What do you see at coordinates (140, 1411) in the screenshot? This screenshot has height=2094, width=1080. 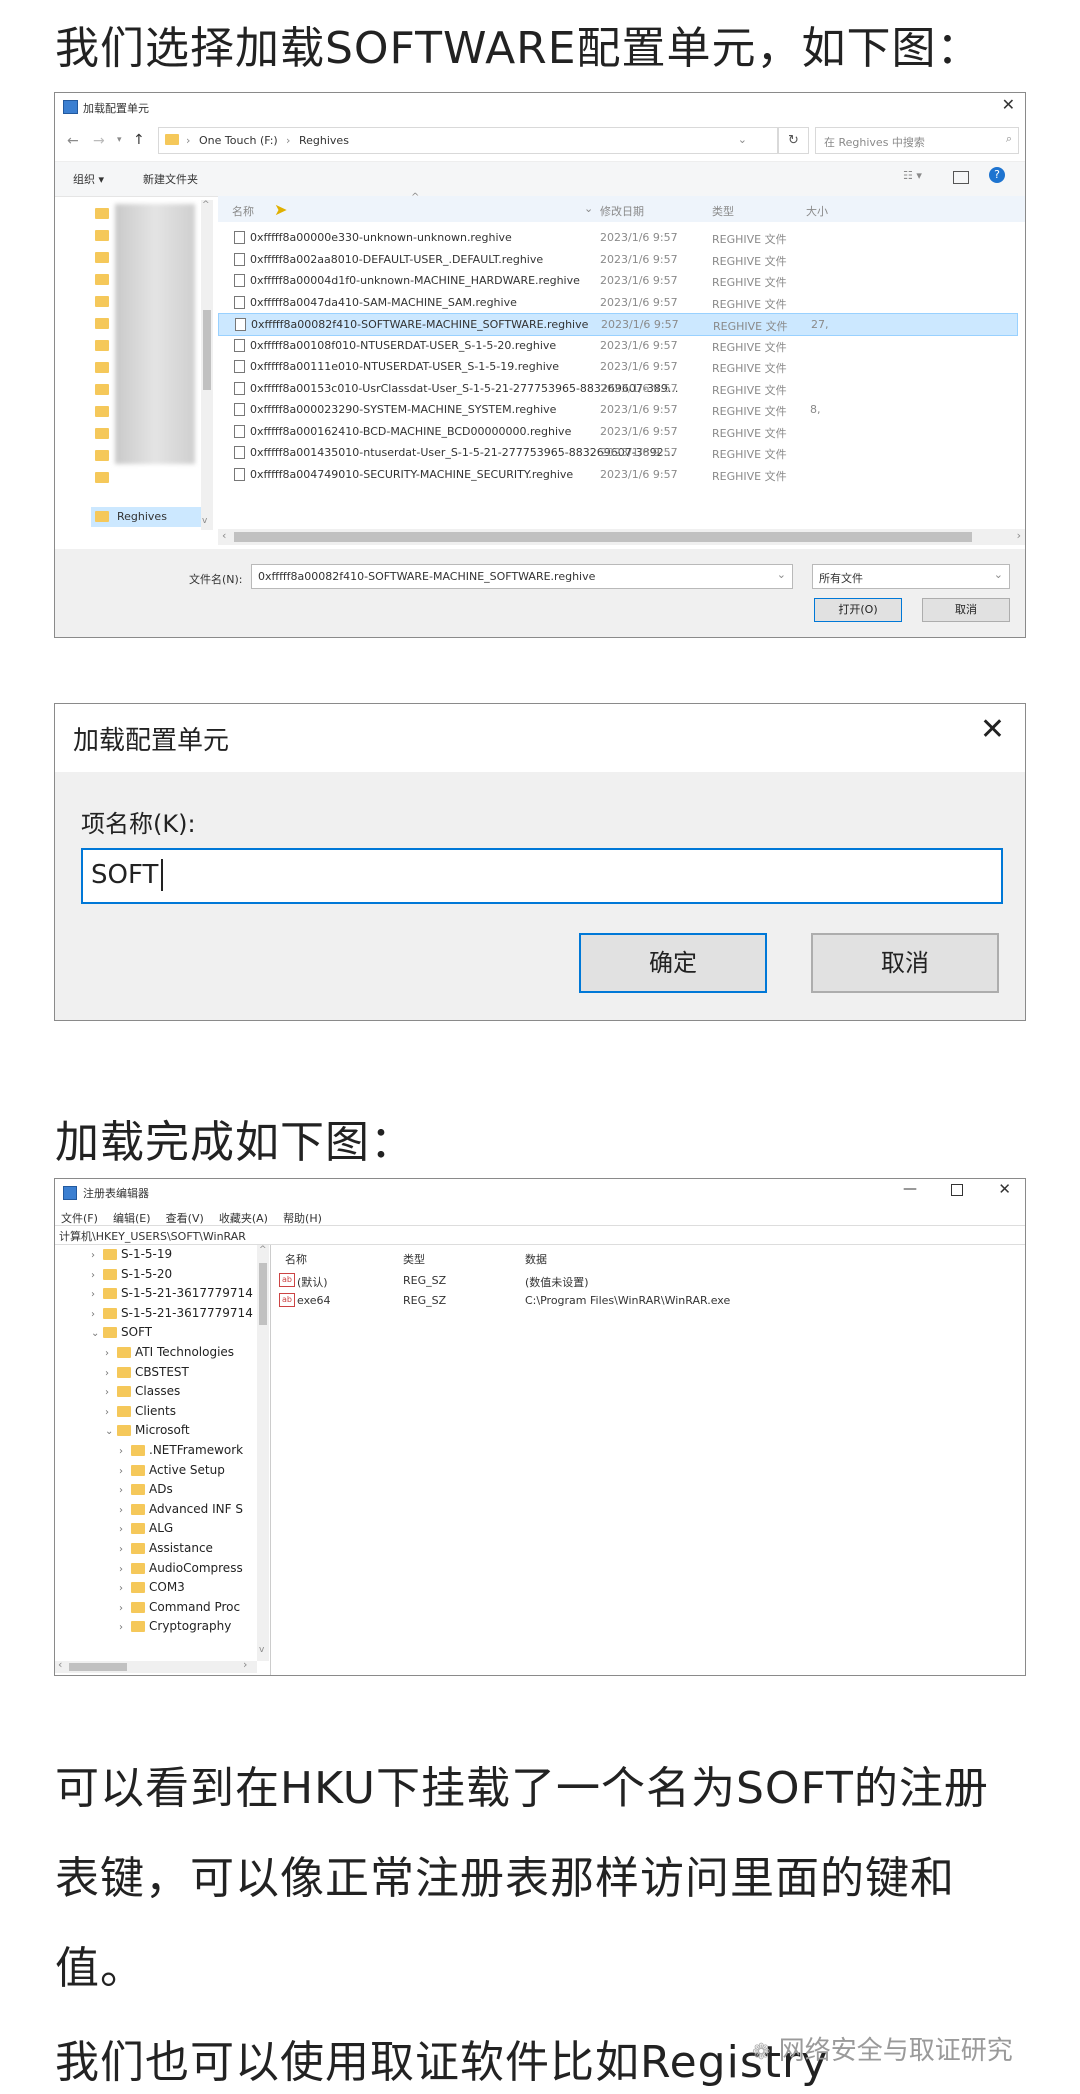 I see `tree-item: › Clients` at bounding box center [140, 1411].